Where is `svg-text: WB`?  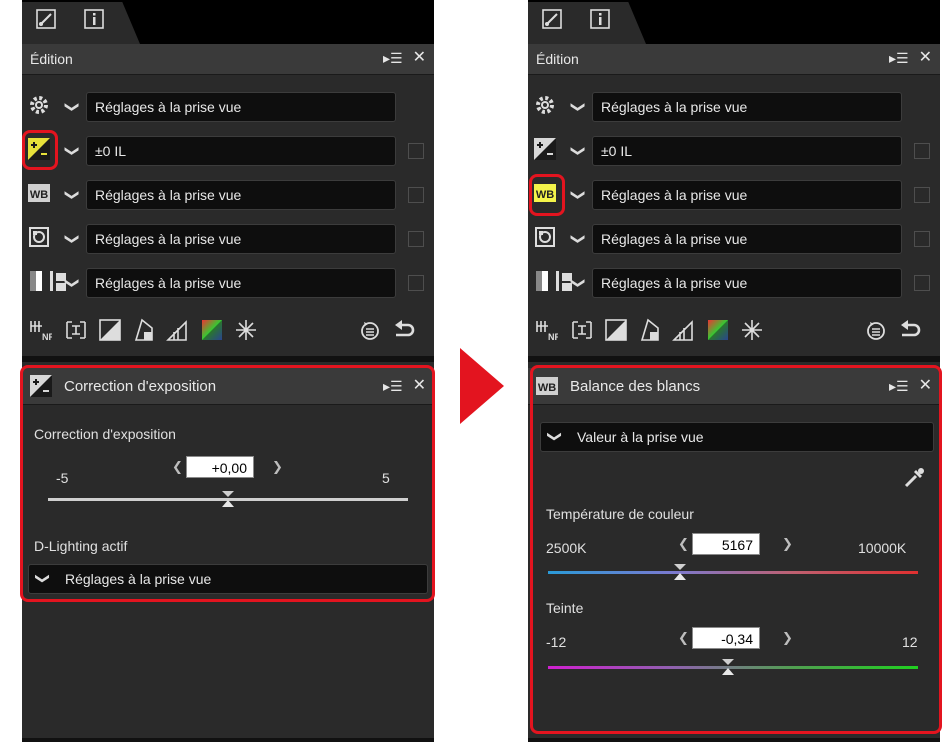
svg-text: WB is located at coordinates (39, 195).